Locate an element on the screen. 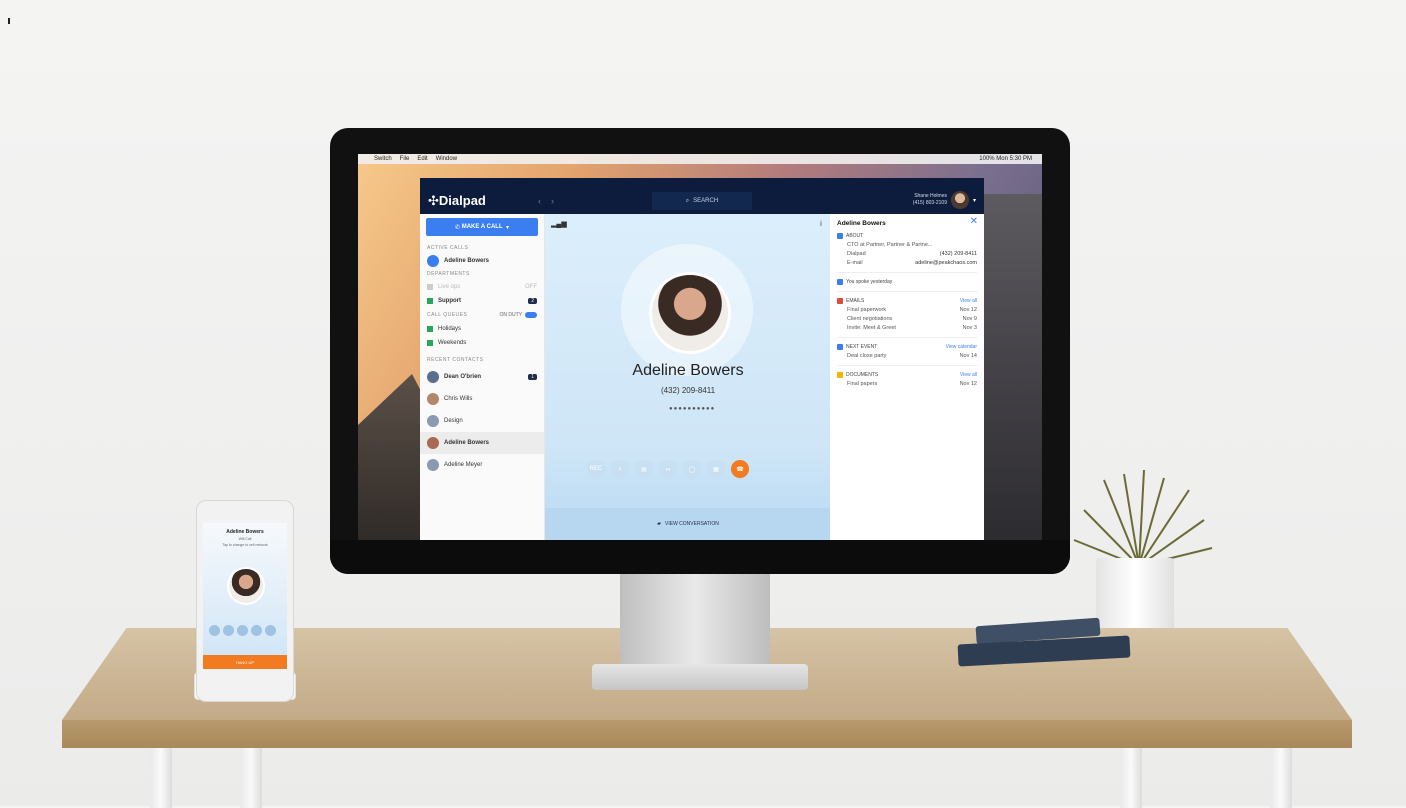 This screenshot has height=808, width=1406. dialpad-logo-icon: ✣ is located at coordinates (433, 200).